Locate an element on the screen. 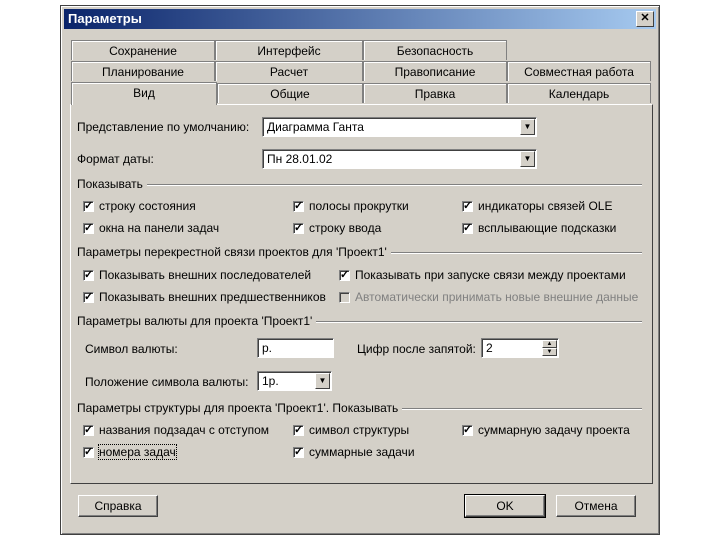  tab-interface: Интерфейс is located at coordinates (289, 50).